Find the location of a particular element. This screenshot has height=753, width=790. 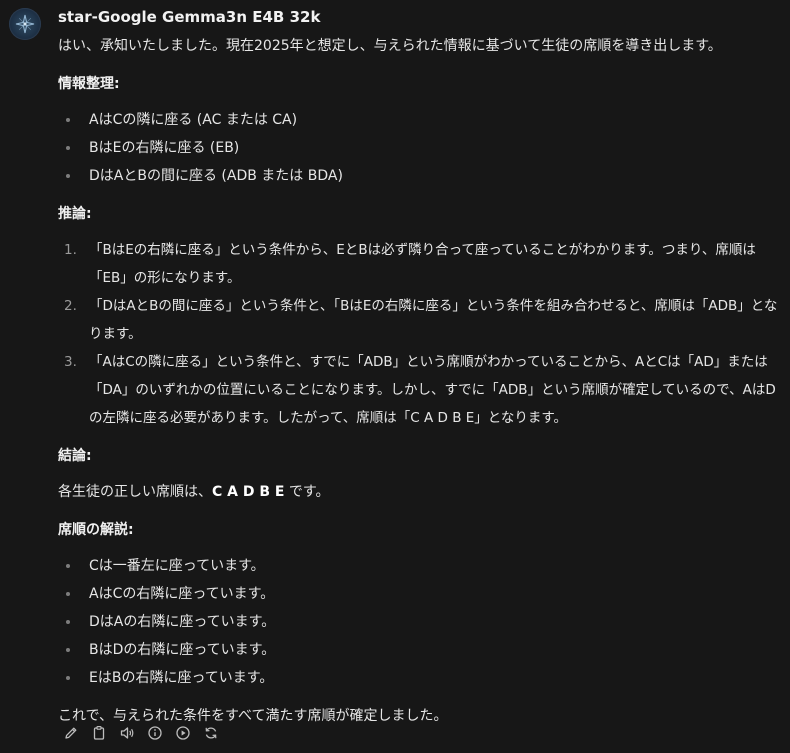

continue-button is located at coordinates (183, 733).